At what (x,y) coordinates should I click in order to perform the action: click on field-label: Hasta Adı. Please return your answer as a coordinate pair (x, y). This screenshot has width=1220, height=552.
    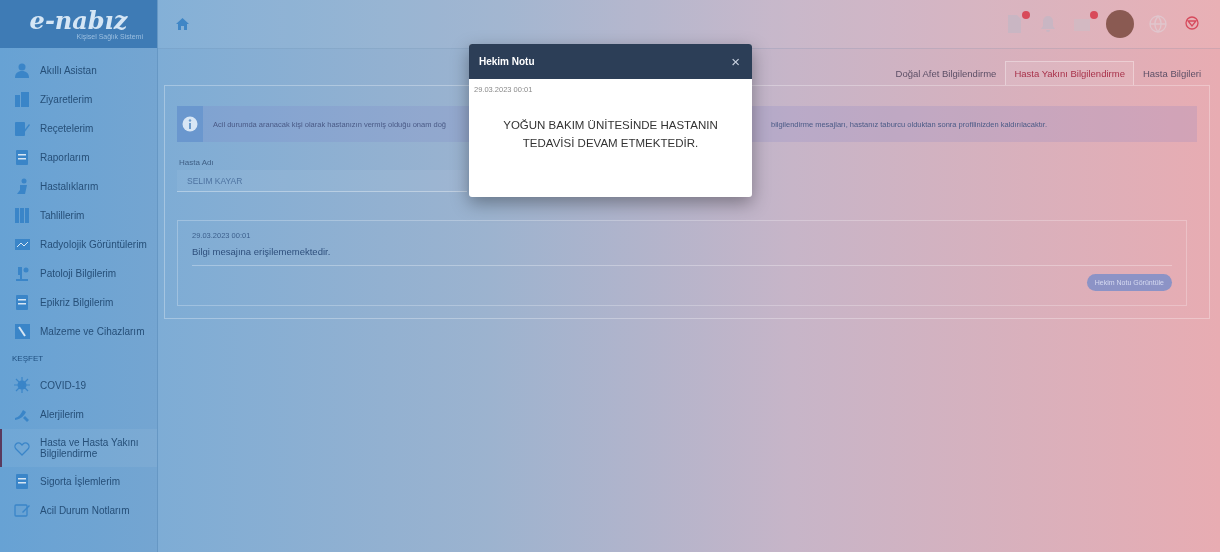
    Looking at the image, I should click on (196, 162).